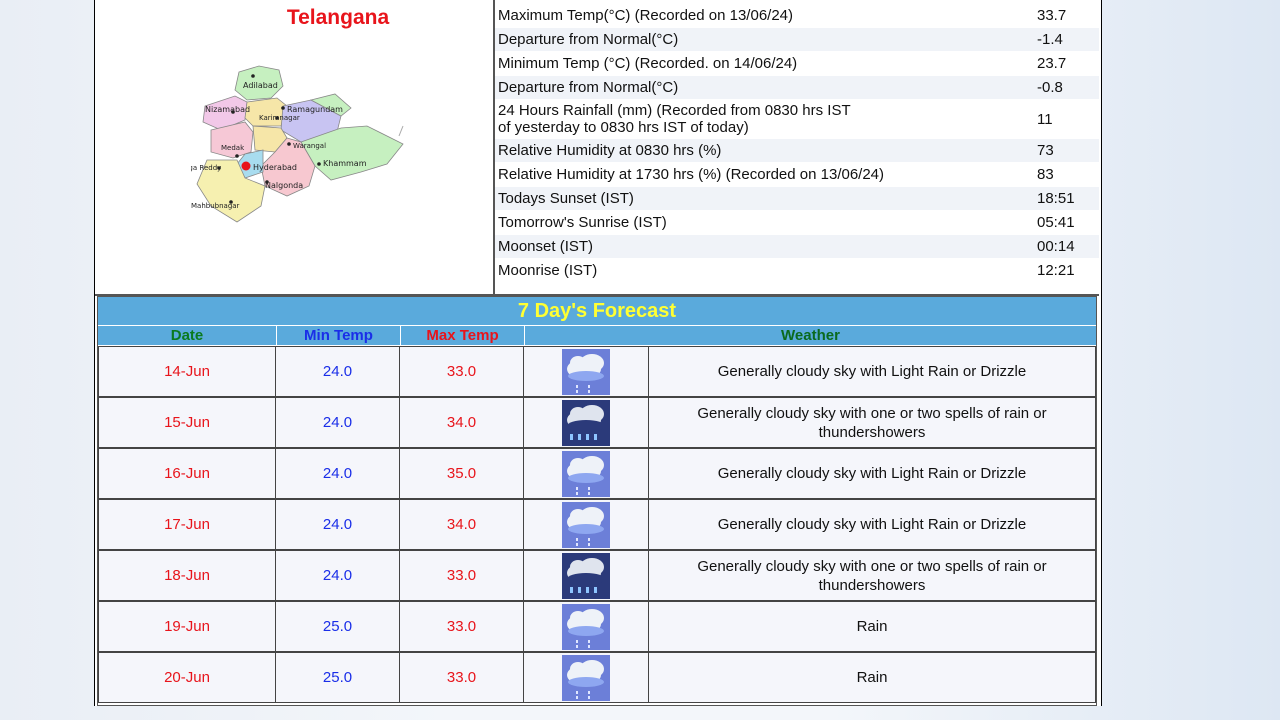  Describe the element at coordinates (797, 222) in the screenshot. I see `obs-row: Tomorrow's Sunrise (IST) 05:41` at that location.